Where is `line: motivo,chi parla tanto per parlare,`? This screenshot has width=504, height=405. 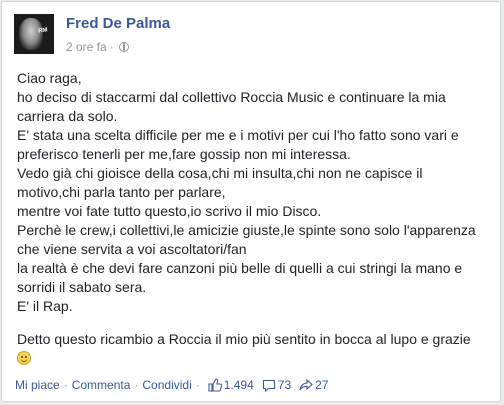
line: motivo,chi parla tanto per parlare, is located at coordinates (121, 192).